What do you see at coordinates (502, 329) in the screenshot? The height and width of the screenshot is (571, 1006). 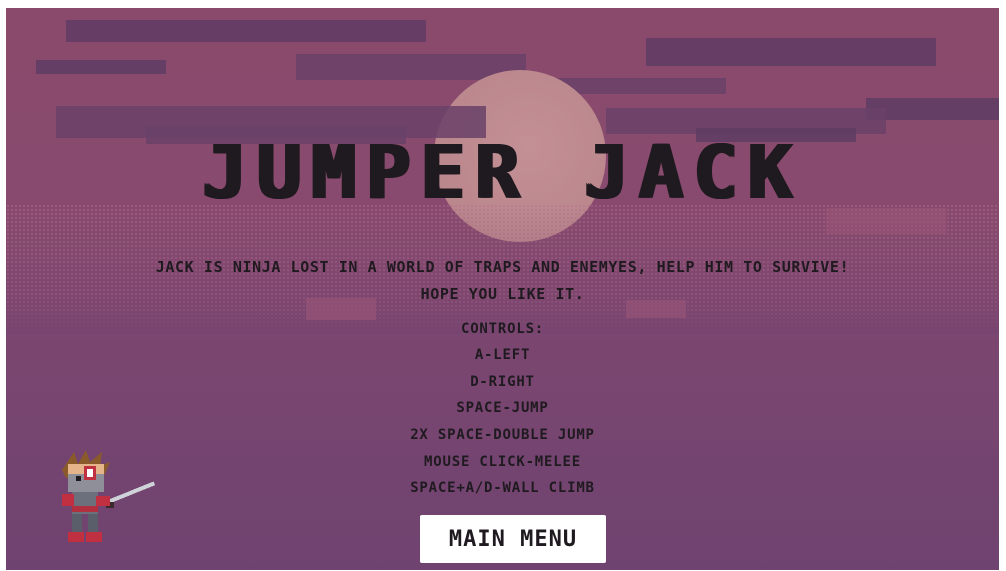 I see `controls-heading: CONTROLS:` at bounding box center [502, 329].